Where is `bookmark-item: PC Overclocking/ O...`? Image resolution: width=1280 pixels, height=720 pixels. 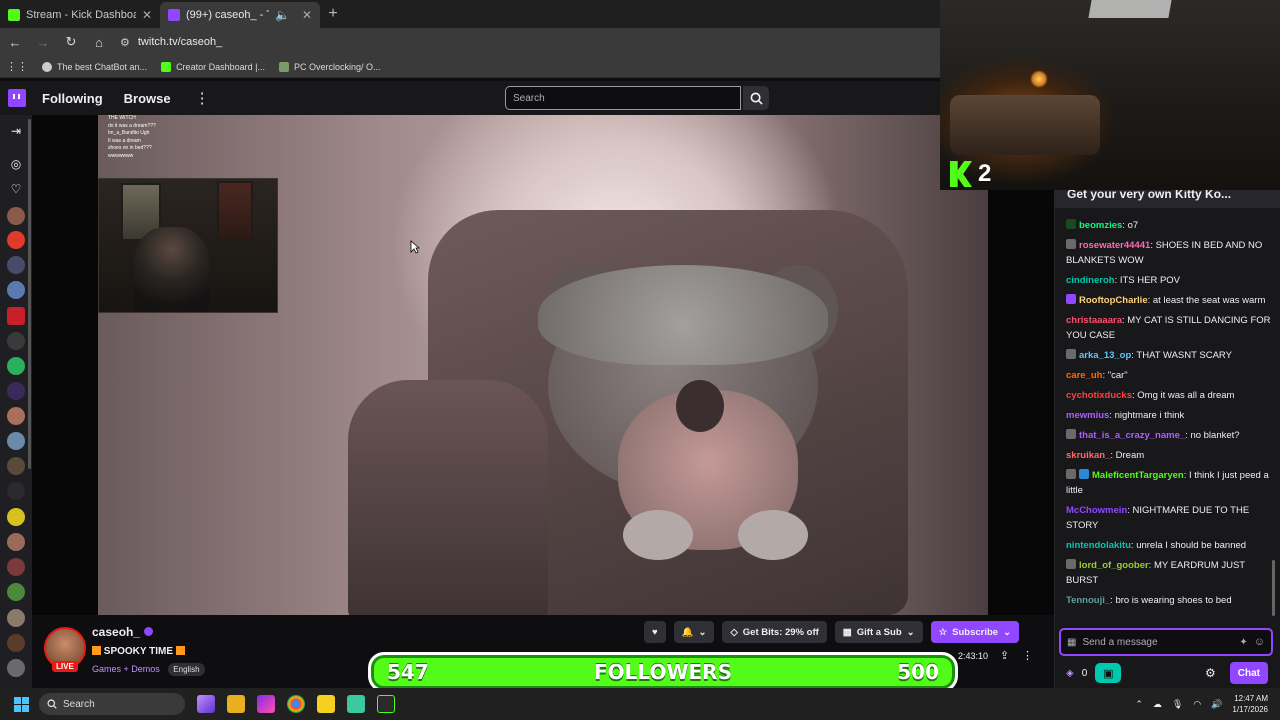 bookmark-item: PC Overclocking/ O... is located at coordinates (329, 66).